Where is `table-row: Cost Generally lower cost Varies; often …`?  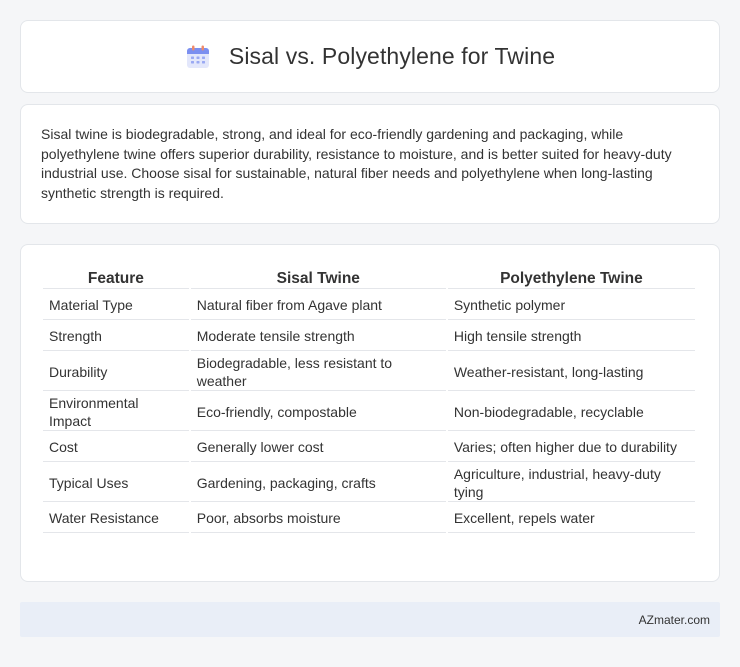 table-row: Cost Generally lower cost Varies; often … is located at coordinates (369, 447).